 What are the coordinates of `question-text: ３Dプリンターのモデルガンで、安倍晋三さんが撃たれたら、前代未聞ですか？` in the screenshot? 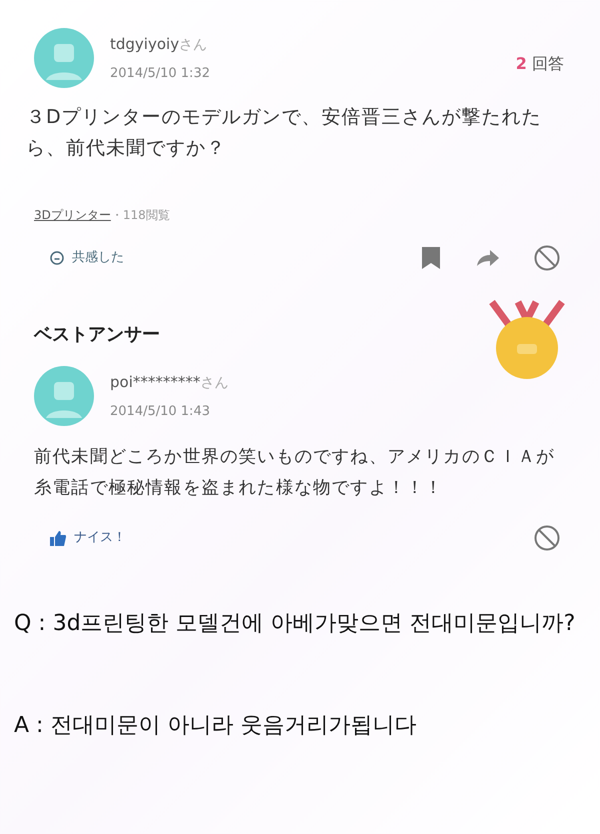 It's located at (284, 133).